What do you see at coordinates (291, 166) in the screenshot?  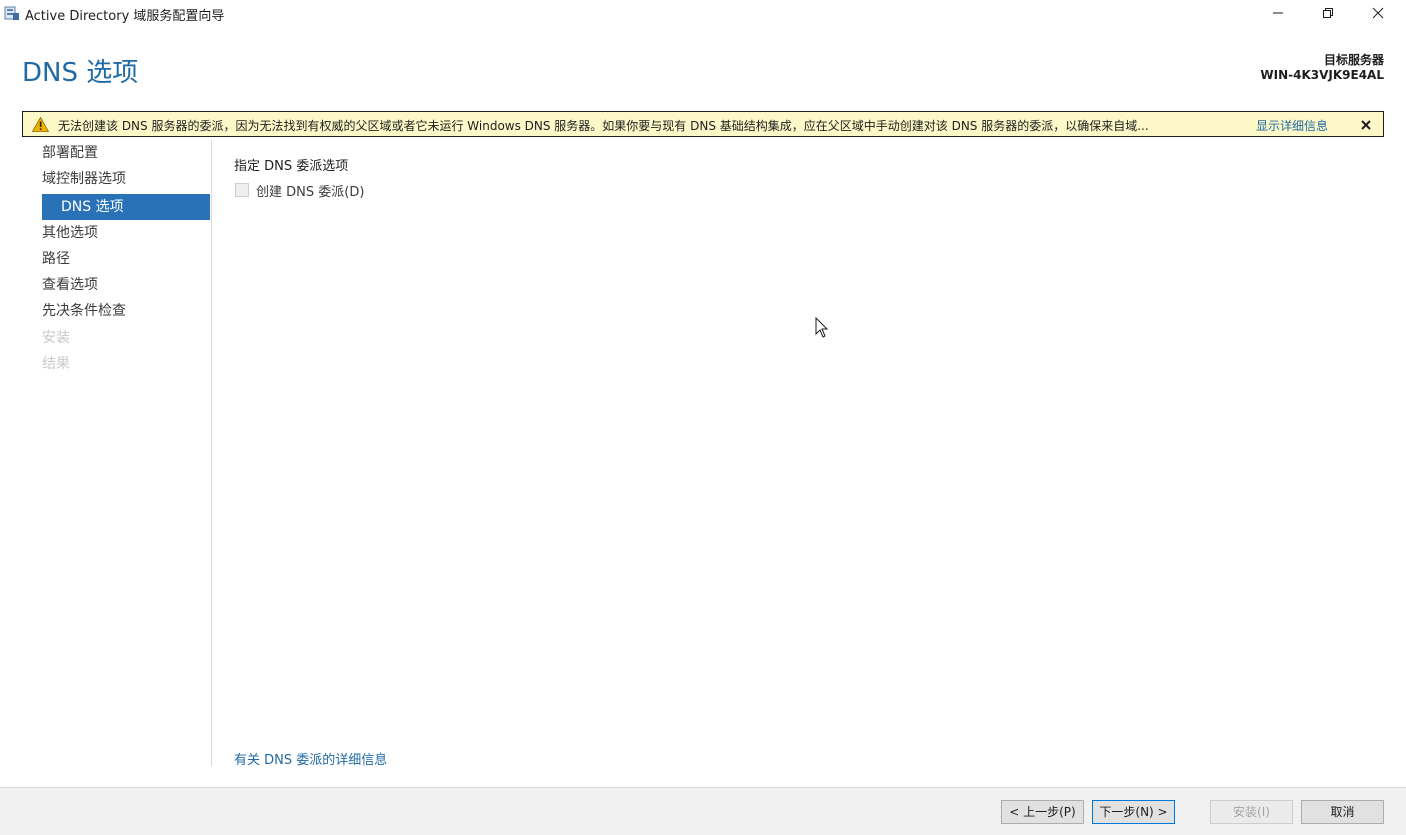 I see `dns-delegation-section-label: 指定 DNS 委派选项` at bounding box center [291, 166].